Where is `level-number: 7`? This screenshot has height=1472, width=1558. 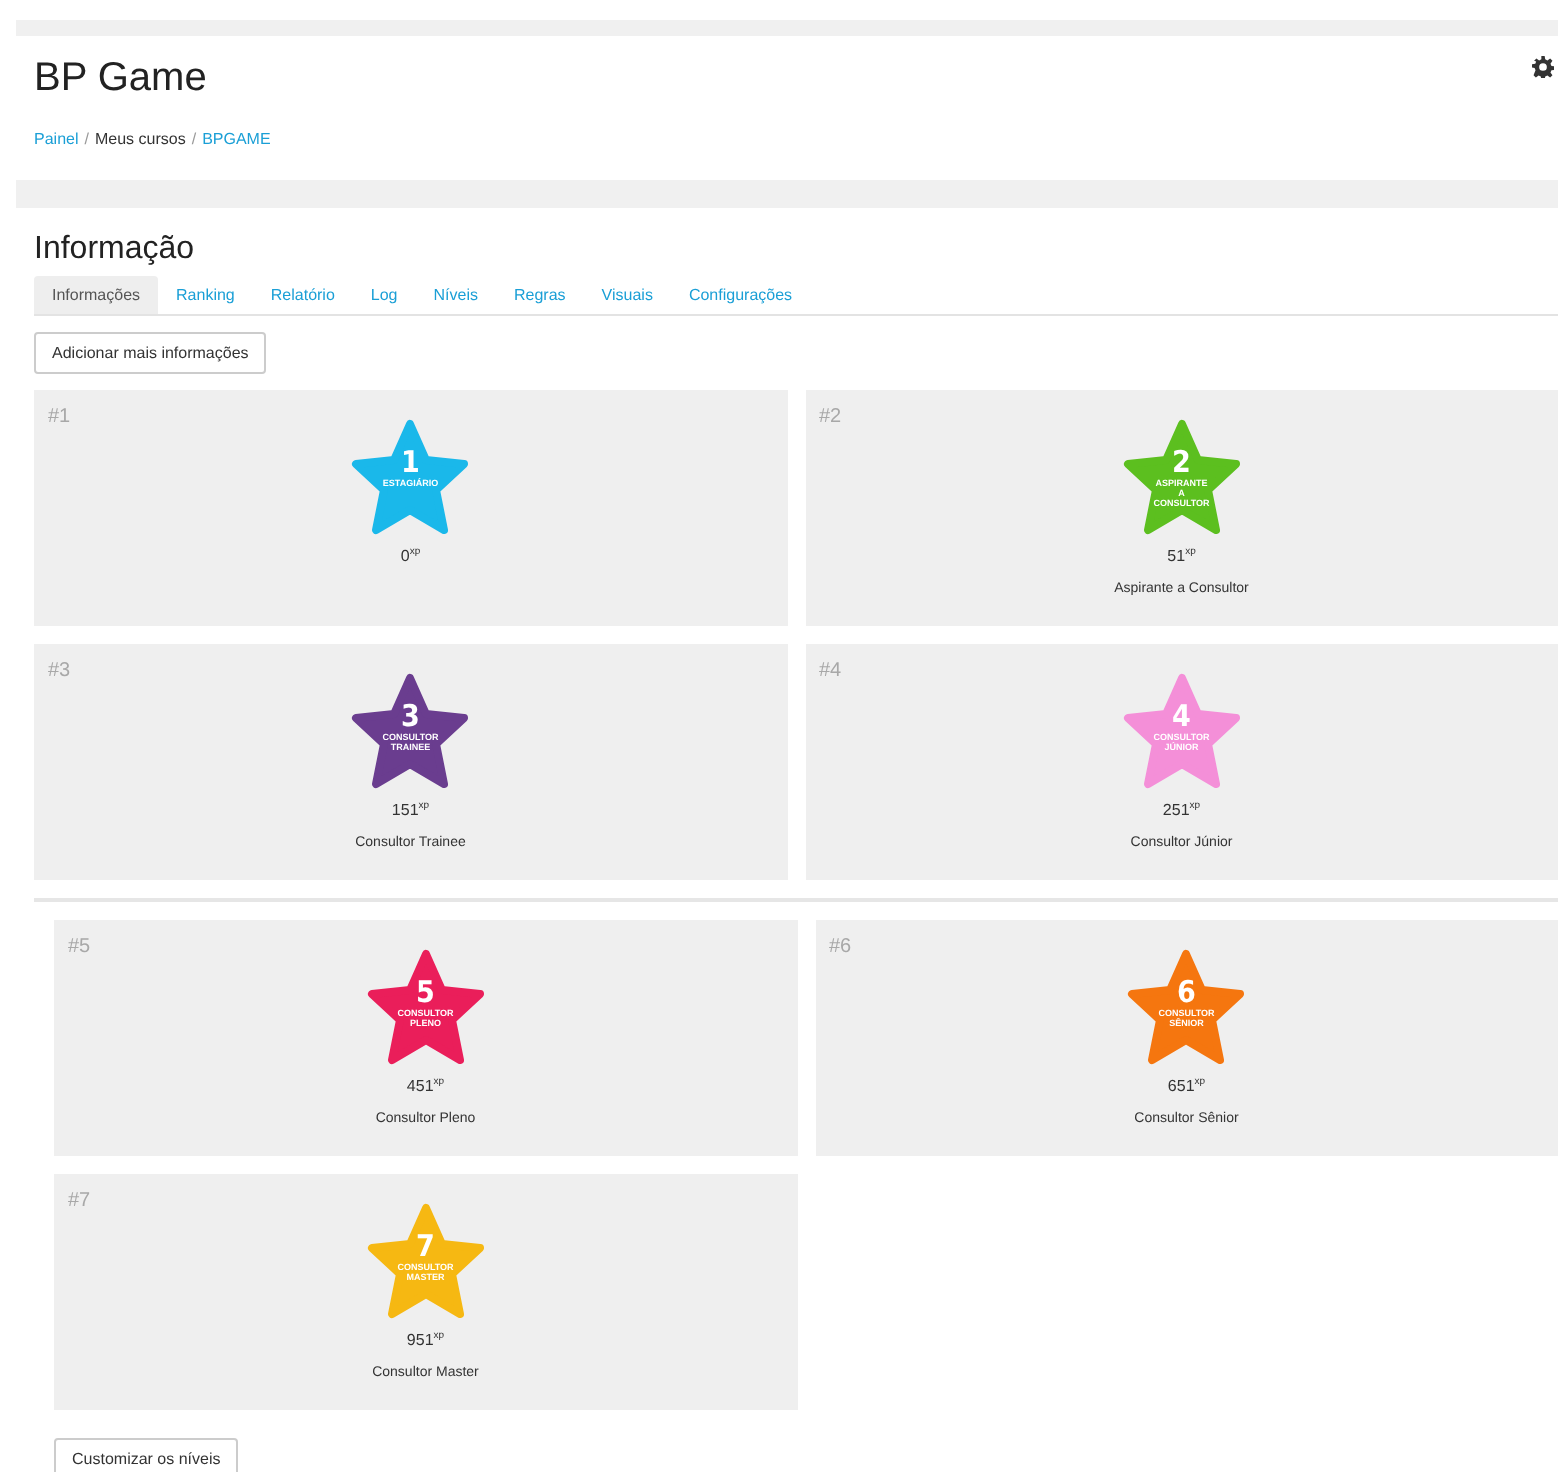
level-number: 7 is located at coordinates (425, 1246).